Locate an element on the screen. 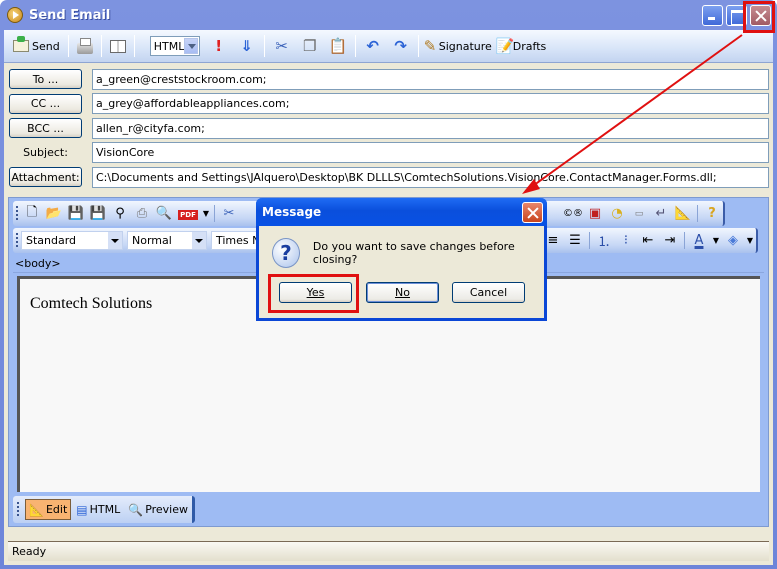 This screenshot has width=777, height=569. save-as-icon: 💾 is located at coordinates (98, 213).